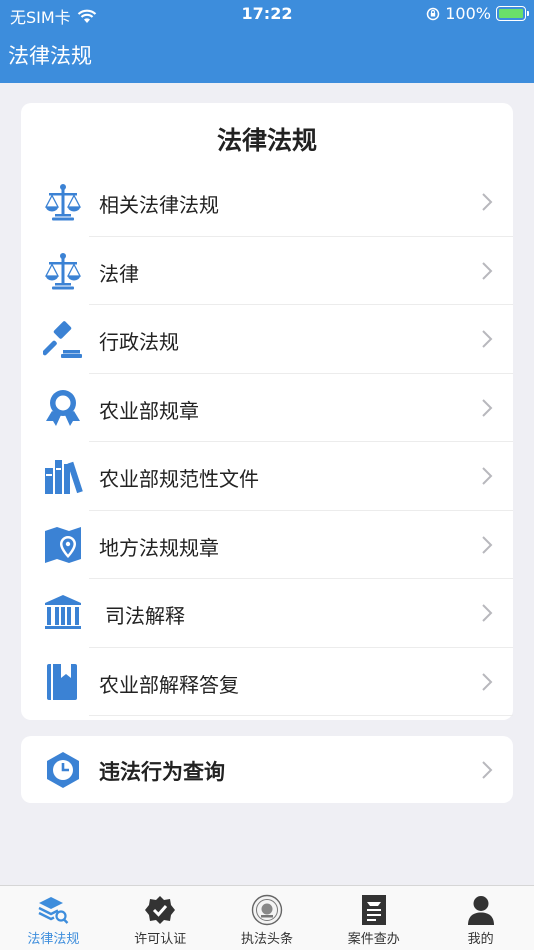 The width and height of the screenshot is (534, 950). I want to click on list-item-laws: 法律, so click(267, 271).